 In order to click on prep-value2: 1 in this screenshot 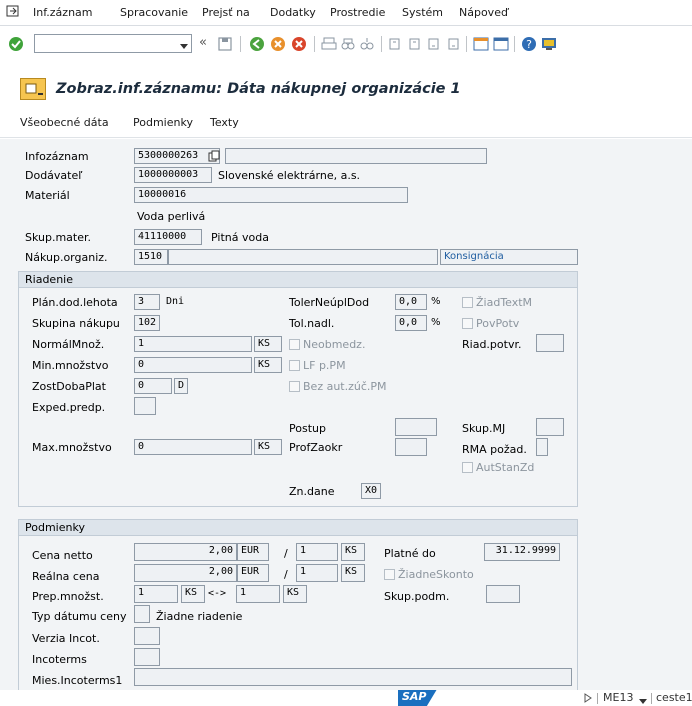, I will do `click(258, 594)`.